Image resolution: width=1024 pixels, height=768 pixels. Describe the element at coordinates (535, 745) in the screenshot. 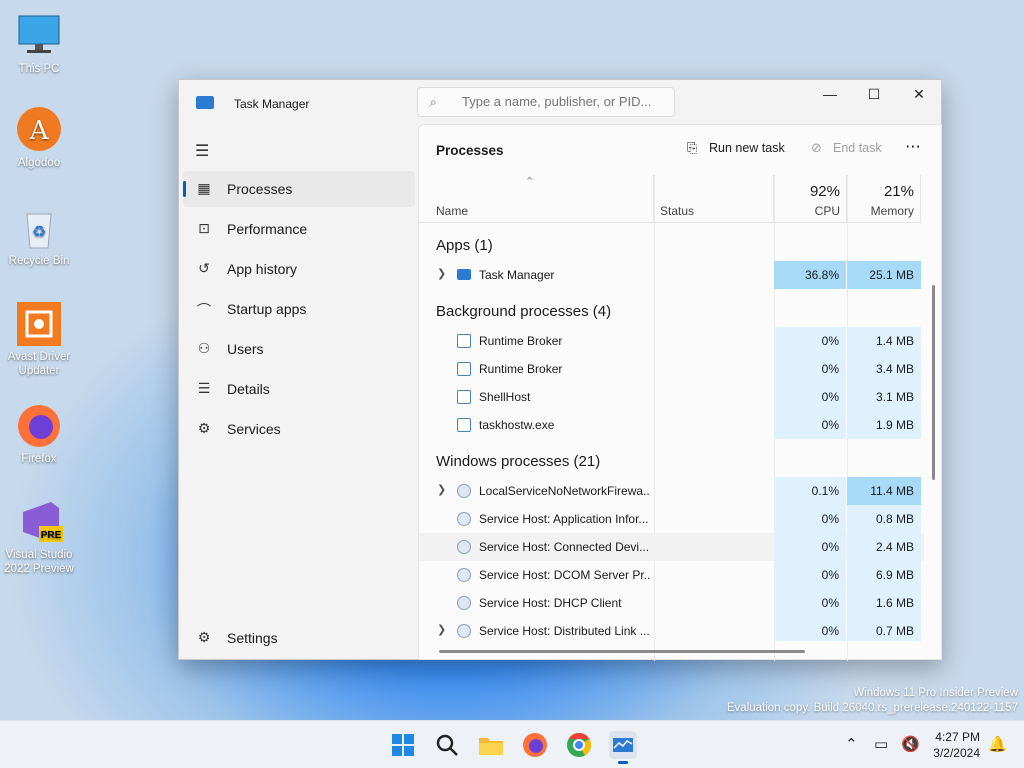

I see `firefox-taskbar-button` at that location.